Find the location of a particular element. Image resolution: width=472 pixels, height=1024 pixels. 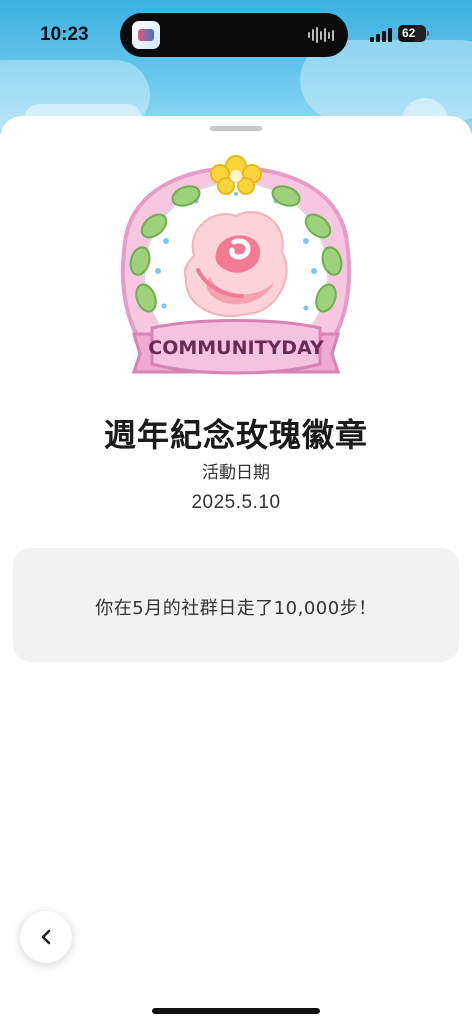

status-time: 10:23 is located at coordinates (64, 34).